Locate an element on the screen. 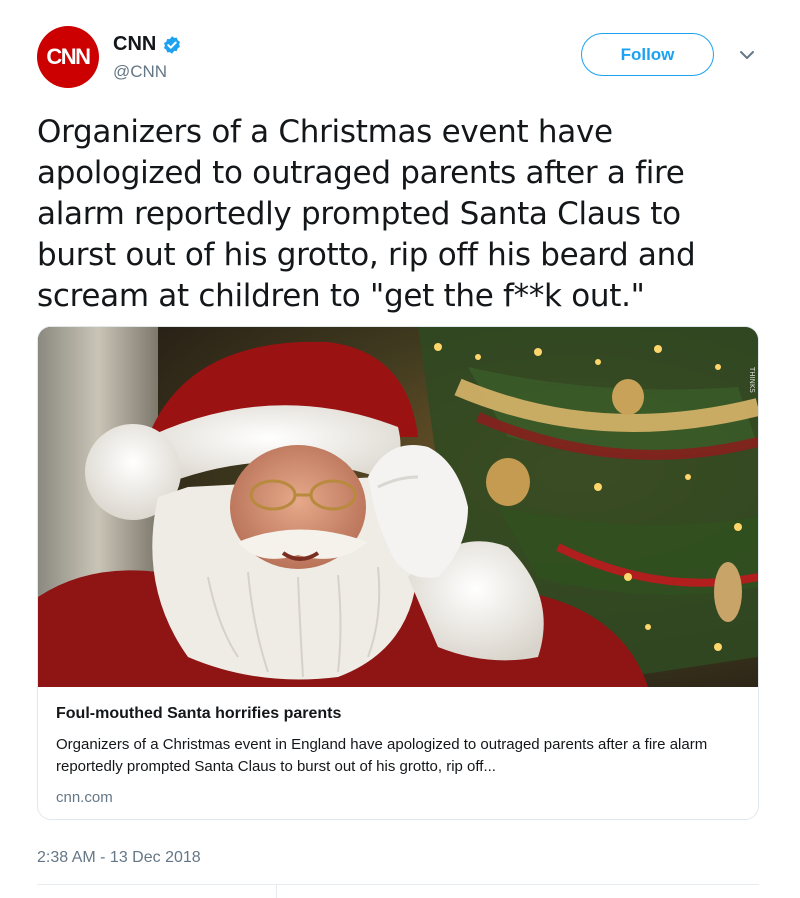 This screenshot has width=800, height=898. verified-badge-icon is located at coordinates (172, 44).